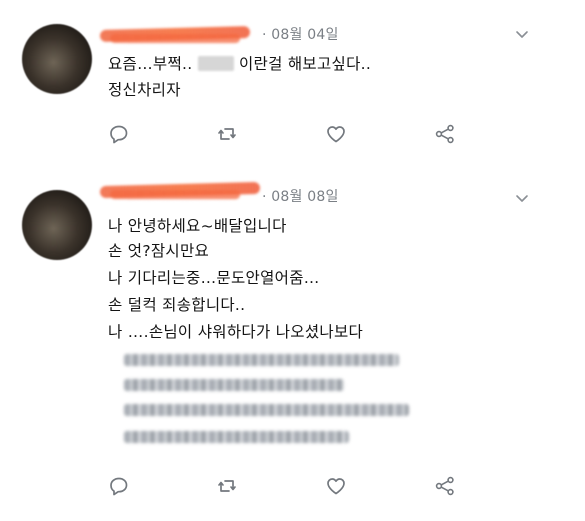  What do you see at coordinates (197, 226) in the screenshot?
I see `tweet-text-line: 나 안녕하세요~배달입니다` at bounding box center [197, 226].